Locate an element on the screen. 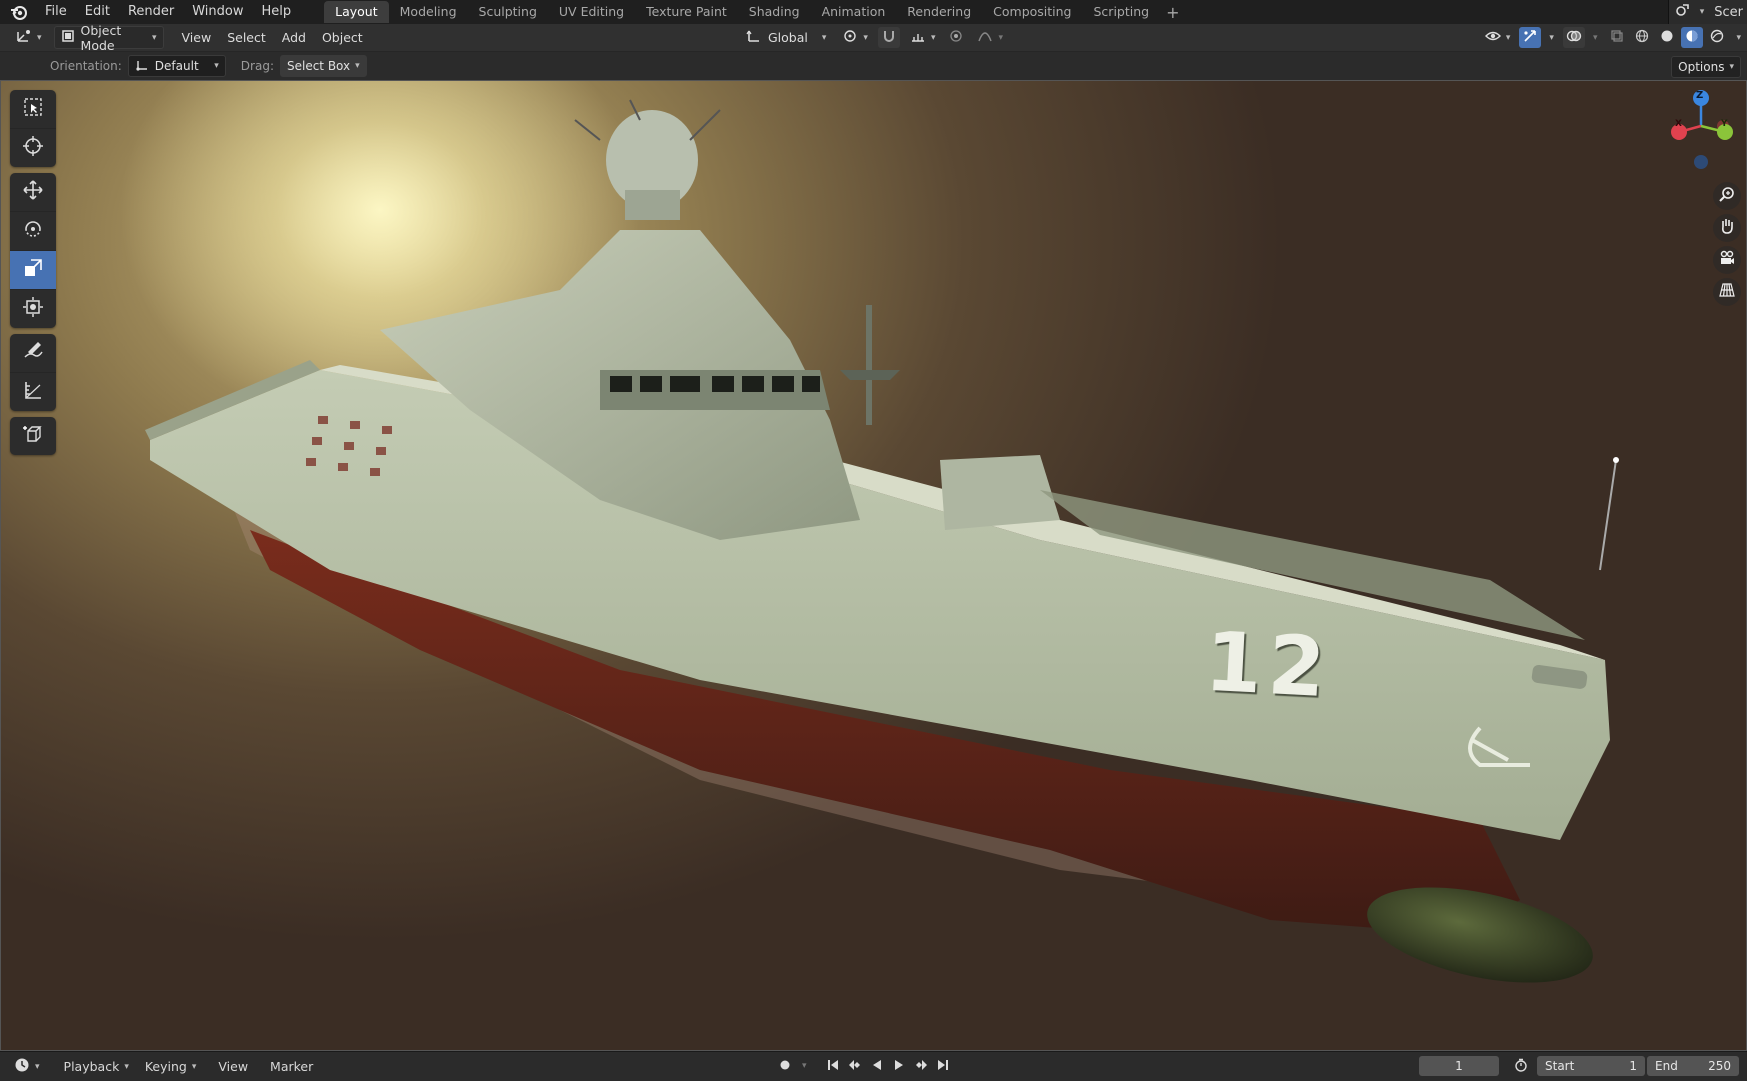 The image size is (1747, 1081). marker-menu: Marker is located at coordinates (291, 1066).